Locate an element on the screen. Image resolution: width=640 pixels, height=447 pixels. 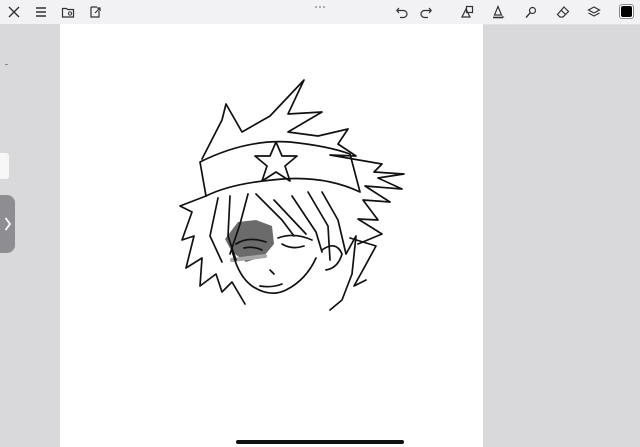
nose-mouth is located at coordinates (271, 278).